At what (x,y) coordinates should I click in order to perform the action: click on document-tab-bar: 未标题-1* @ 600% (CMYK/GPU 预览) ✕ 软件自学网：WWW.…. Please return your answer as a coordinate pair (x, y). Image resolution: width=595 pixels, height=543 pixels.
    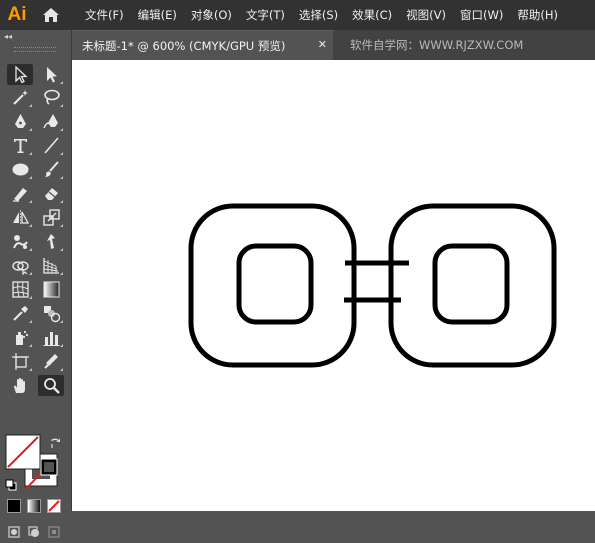
    Looking at the image, I should click on (333, 45).